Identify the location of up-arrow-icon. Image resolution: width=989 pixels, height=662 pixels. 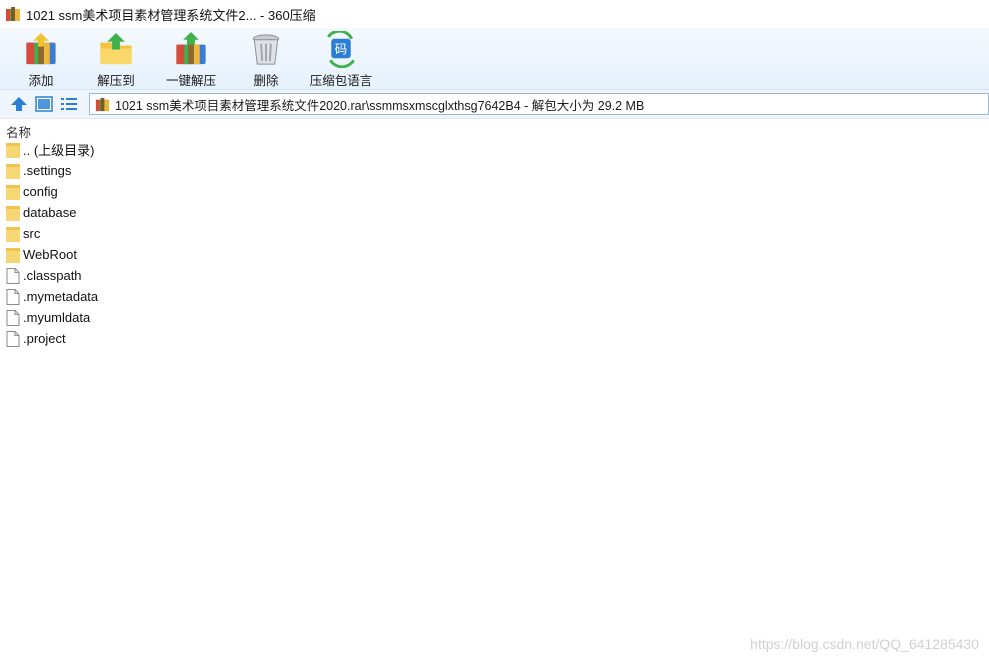
(19, 104).